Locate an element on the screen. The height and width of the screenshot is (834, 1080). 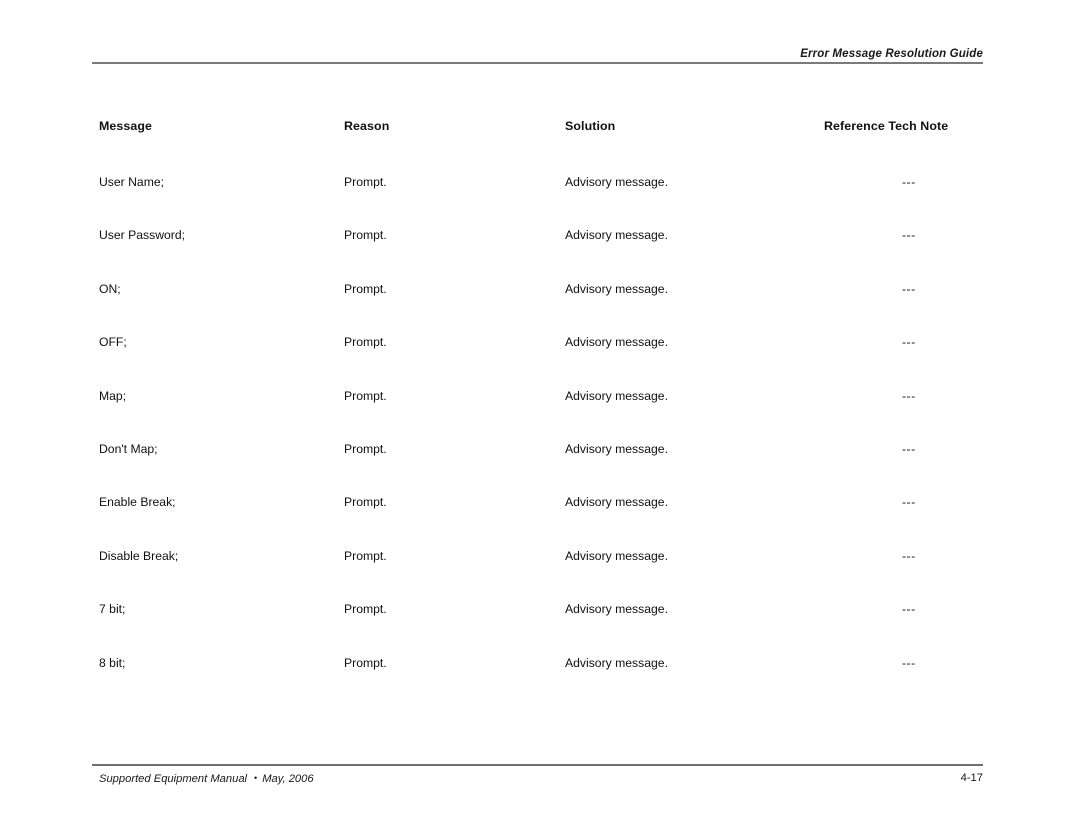
column-header-message: Message is located at coordinates (126, 126).